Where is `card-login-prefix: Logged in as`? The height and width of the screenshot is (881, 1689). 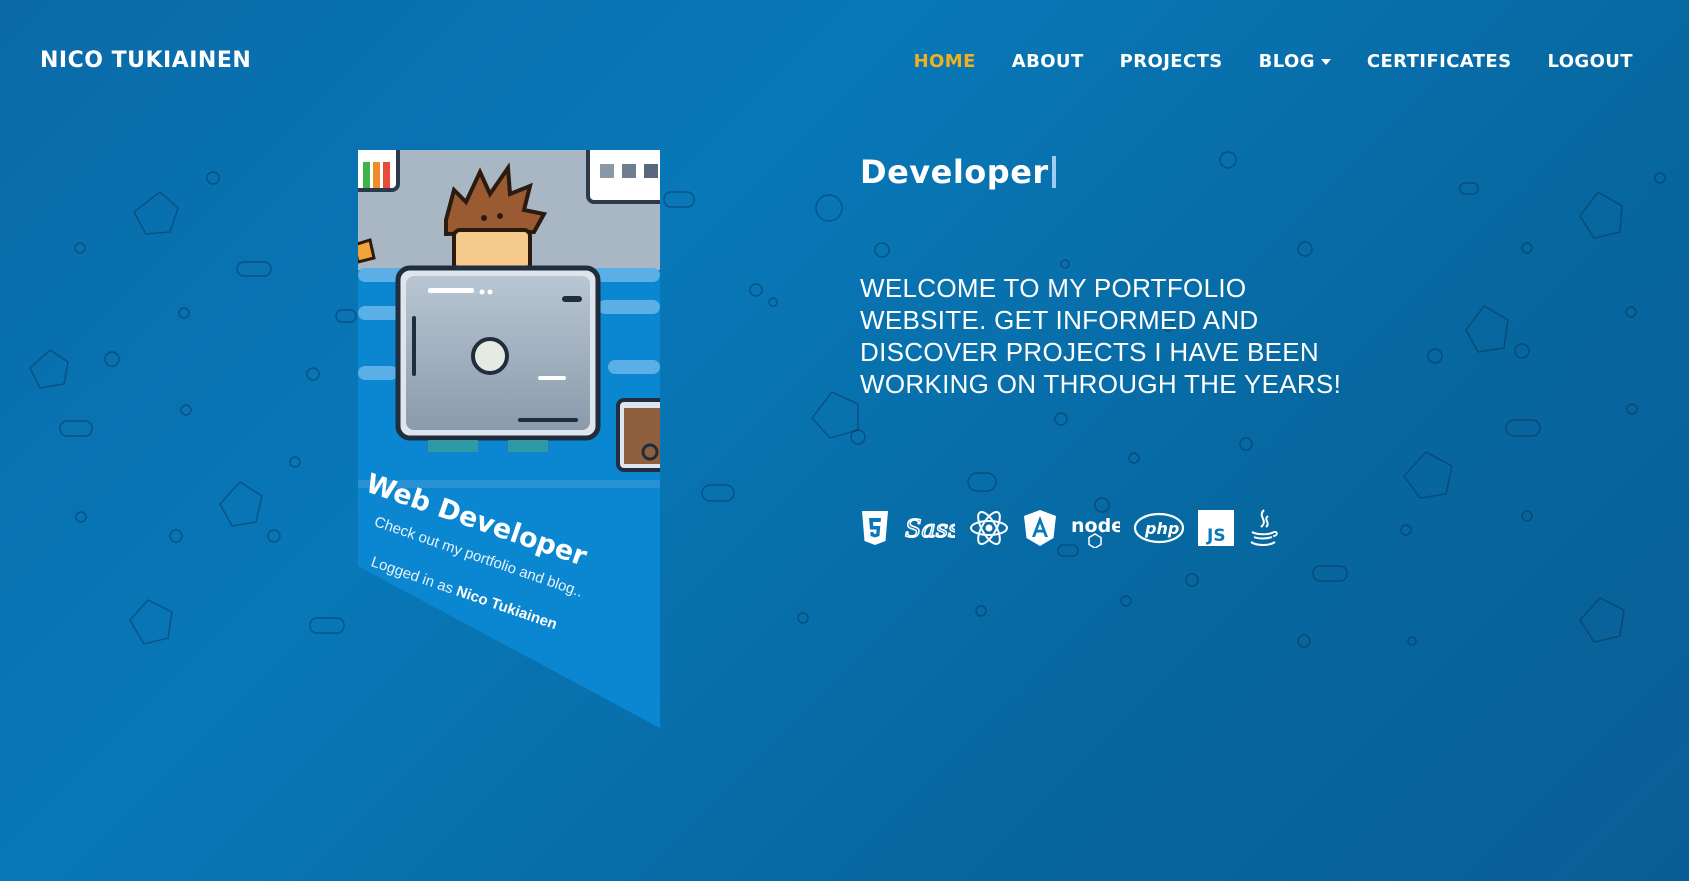
card-login-prefix: Logged in as is located at coordinates (412, 575).